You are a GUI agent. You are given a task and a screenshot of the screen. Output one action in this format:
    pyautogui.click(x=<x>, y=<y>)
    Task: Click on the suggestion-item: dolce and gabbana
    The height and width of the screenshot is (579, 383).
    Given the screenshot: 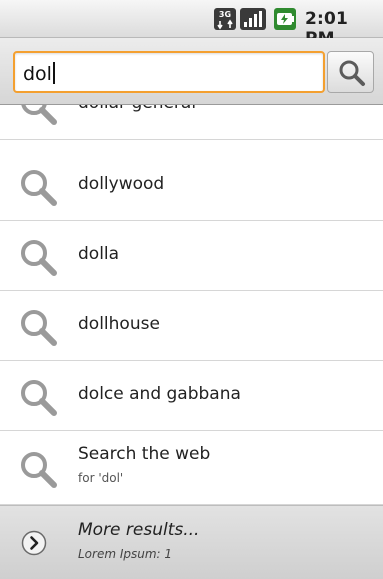 What is the action you would take?
    pyautogui.click(x=191, y=396)
    